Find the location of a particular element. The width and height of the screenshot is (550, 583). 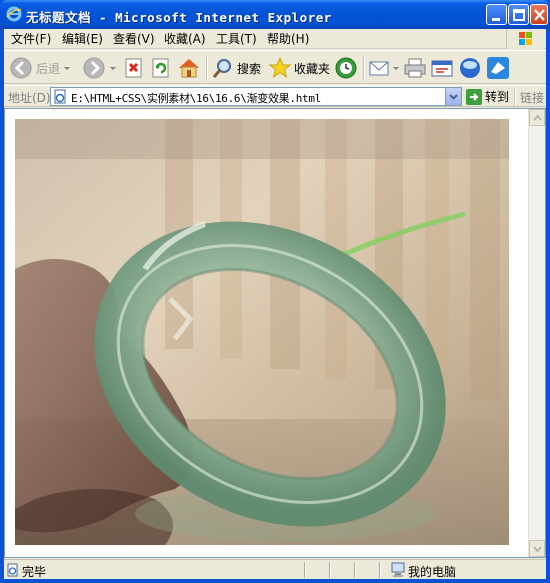

links-button: 链接 is located at coordinates (532, 97).